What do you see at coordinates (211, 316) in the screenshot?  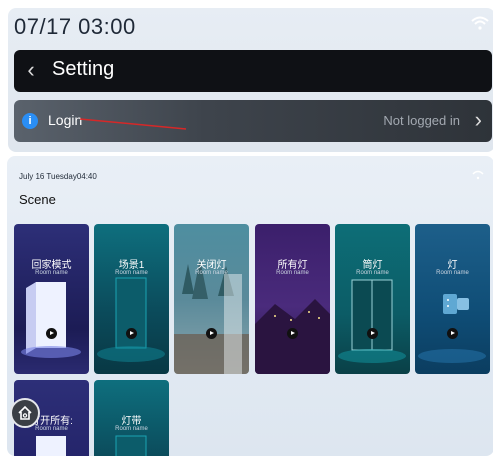 I see `window-illustration` at bounding box center [211, 316].